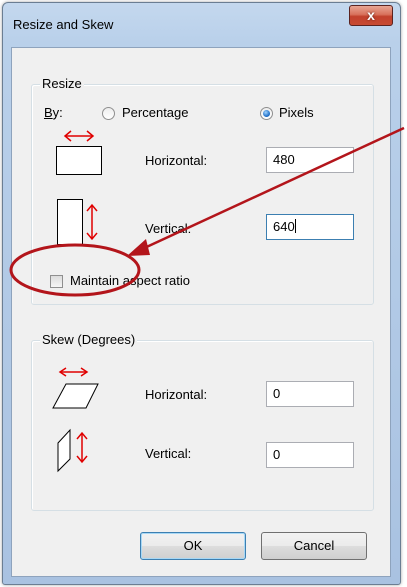 Image resolution: width=407 pixels, height=587 pixels. What do you see at coordinates (70, 222) in the screenshot?
I see `vertical-resize-box` at bounding box center [70, 222].